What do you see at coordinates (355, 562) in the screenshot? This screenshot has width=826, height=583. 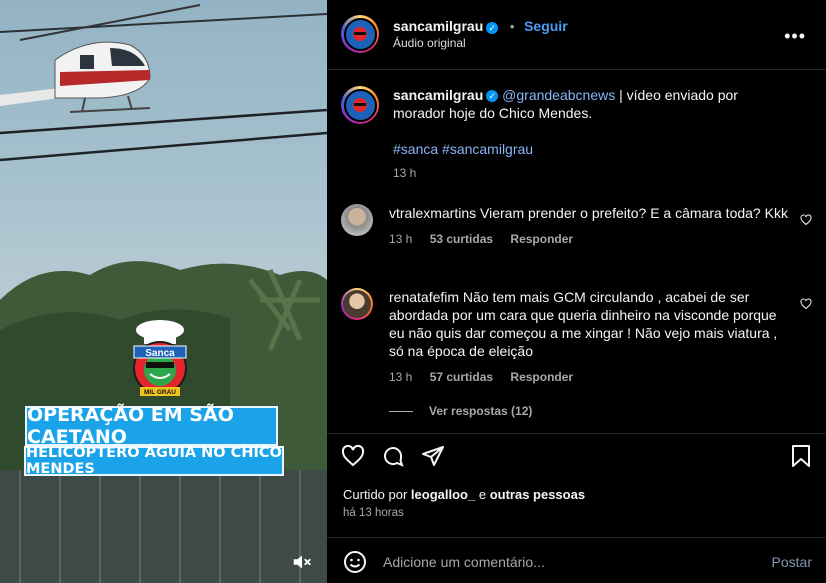 I see `emoji-icon` at bounding box center [355, 562].